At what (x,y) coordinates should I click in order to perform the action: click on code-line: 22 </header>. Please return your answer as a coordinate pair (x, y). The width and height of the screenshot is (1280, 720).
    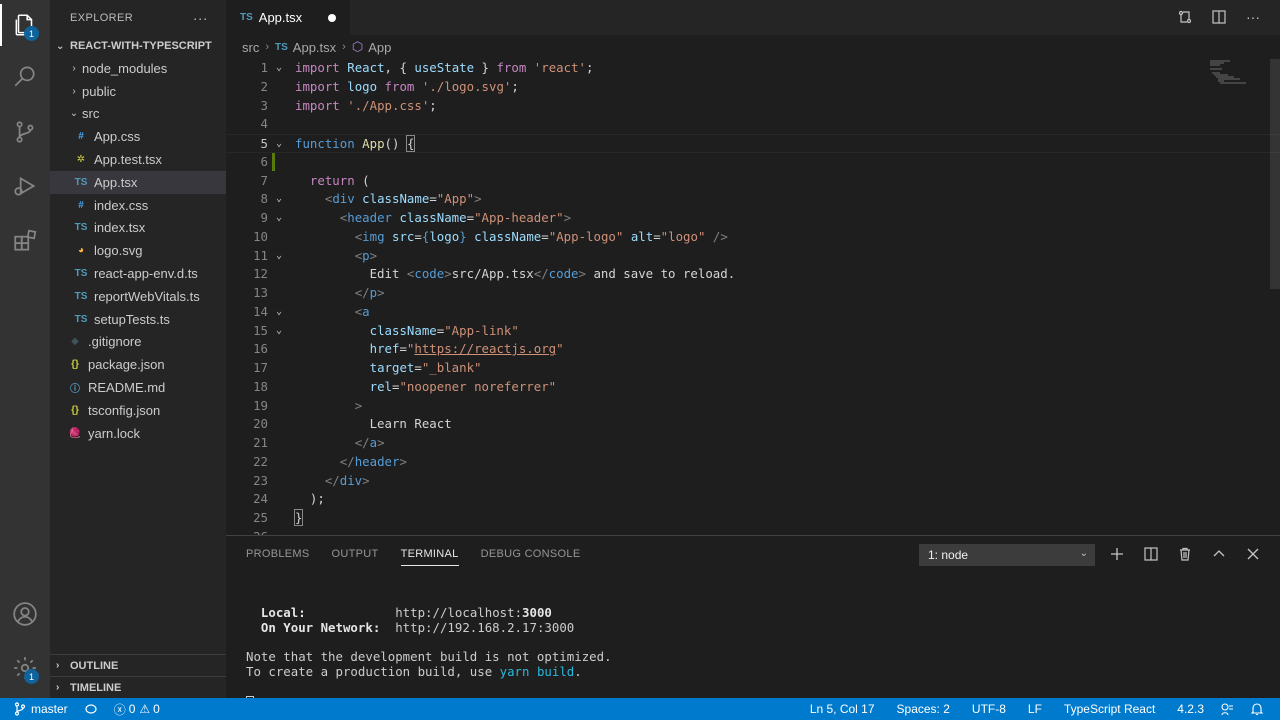
    Looking at the image, I should click on (753, 462).